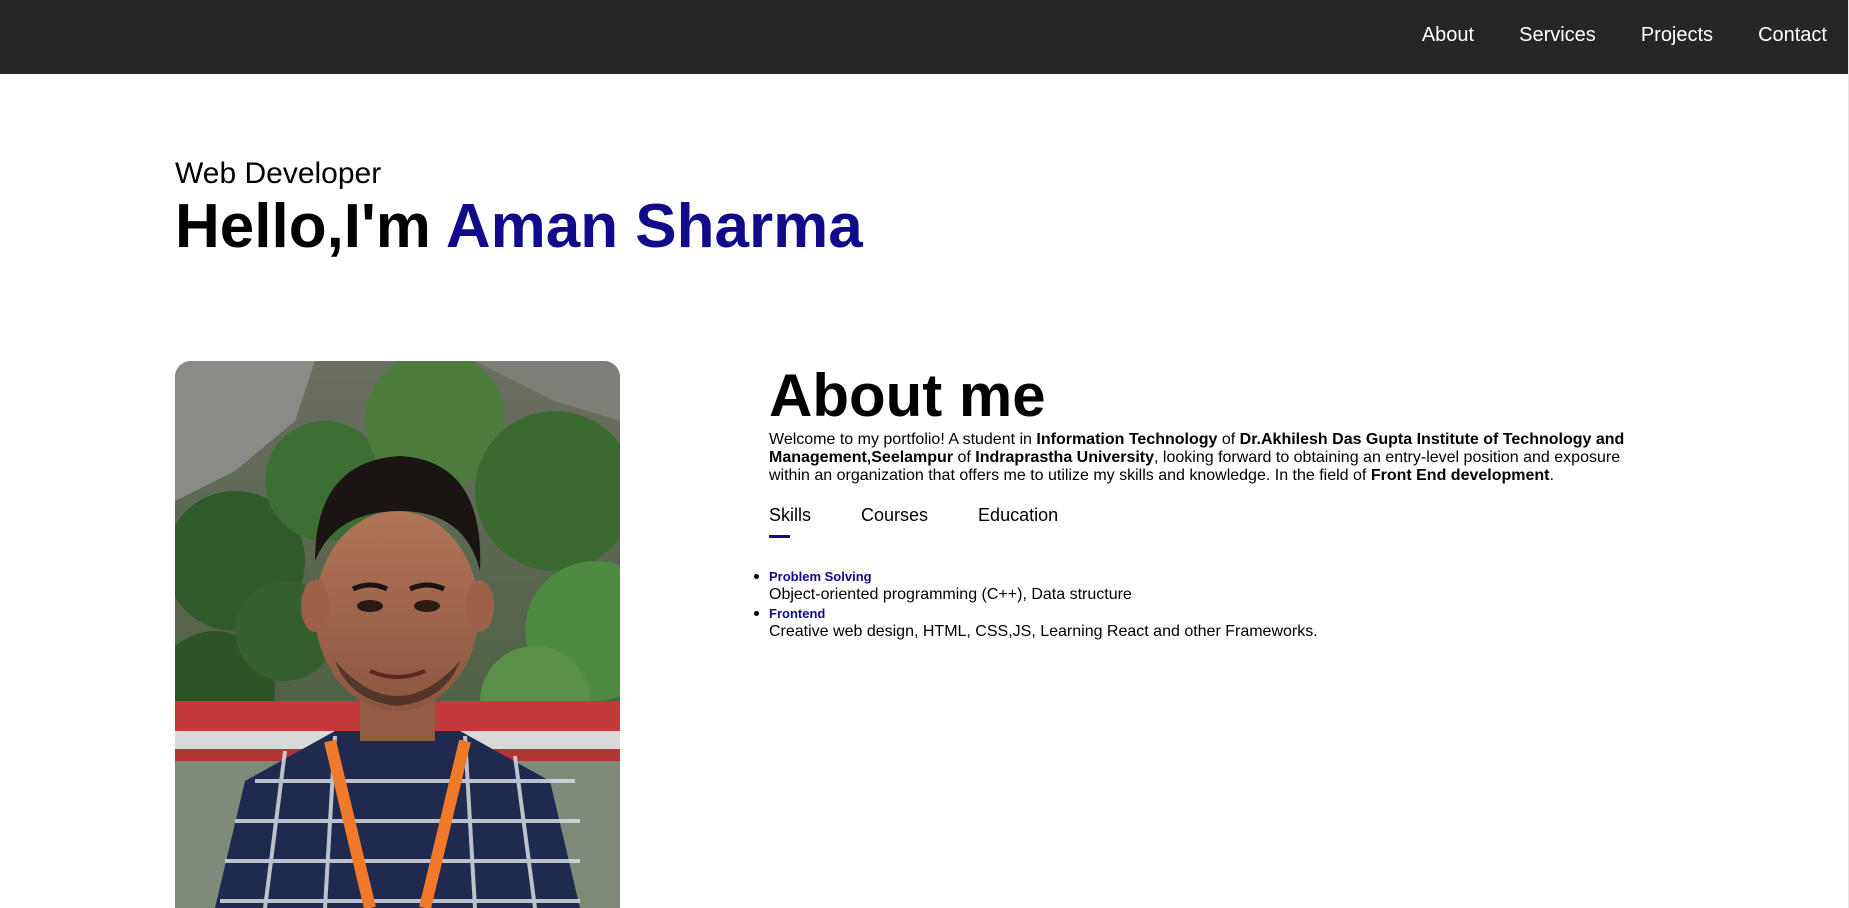 This screenshot has height=908, width=1849. I want to click on tab-education: Education, so click(1018, 520).